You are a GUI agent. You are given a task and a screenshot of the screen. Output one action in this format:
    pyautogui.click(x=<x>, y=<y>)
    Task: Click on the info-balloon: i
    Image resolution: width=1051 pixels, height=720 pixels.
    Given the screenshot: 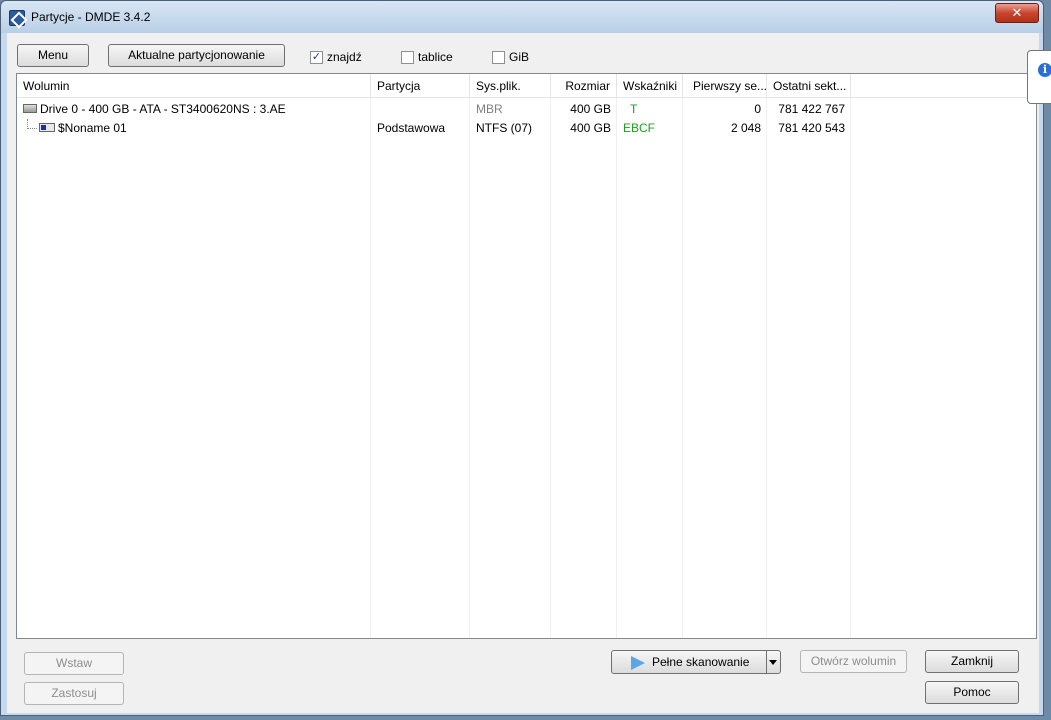 What is the action you would take?
    pyautogui.click(x=1039, y=77)
    